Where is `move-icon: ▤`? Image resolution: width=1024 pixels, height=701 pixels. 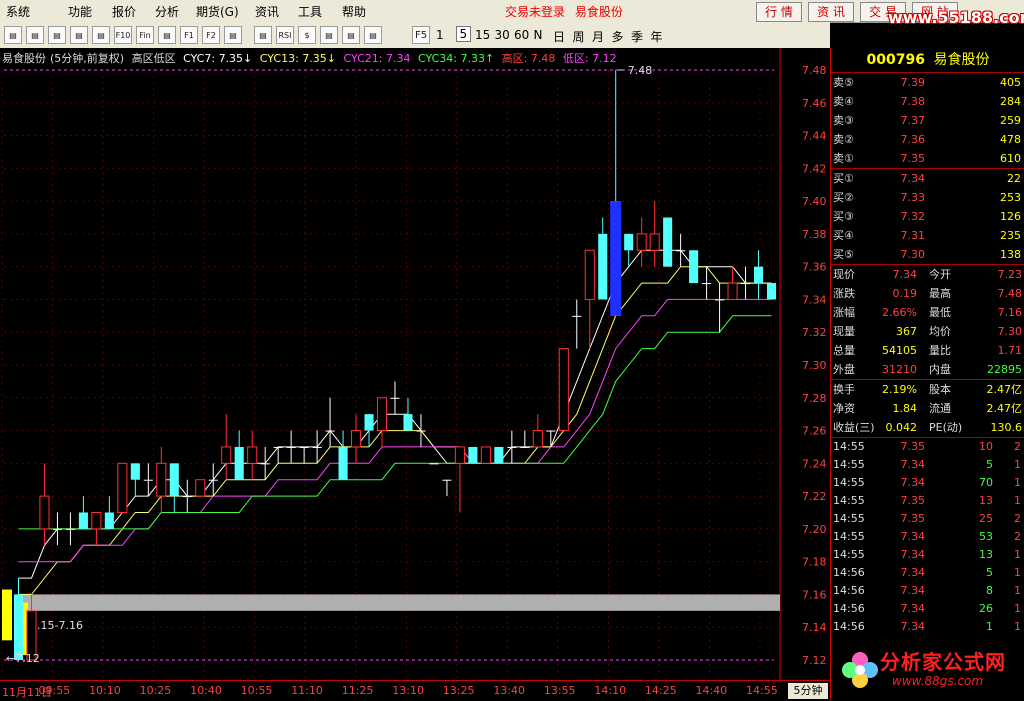
move-icon: ▤ is located at coordinates (329, 35).